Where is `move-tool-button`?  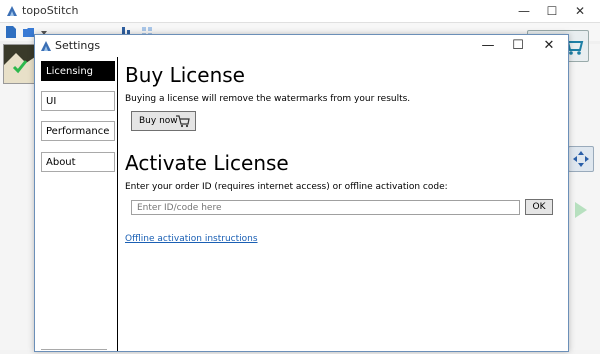 move-tool-button is located at coordinates (581, 159).